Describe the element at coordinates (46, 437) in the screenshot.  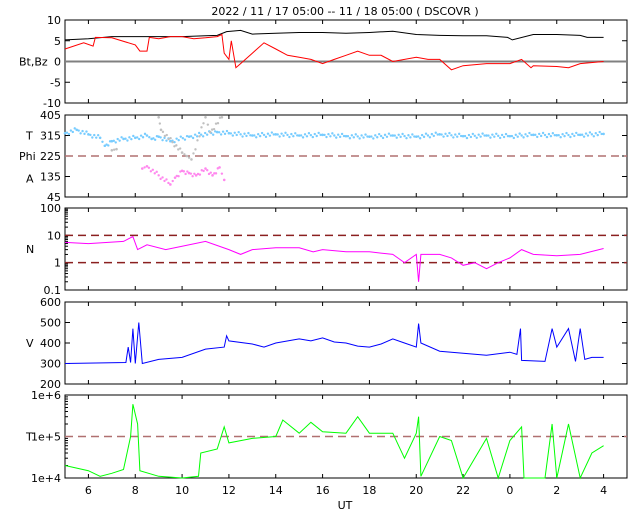
I see `y-tick-label: 1e+5` at that location.